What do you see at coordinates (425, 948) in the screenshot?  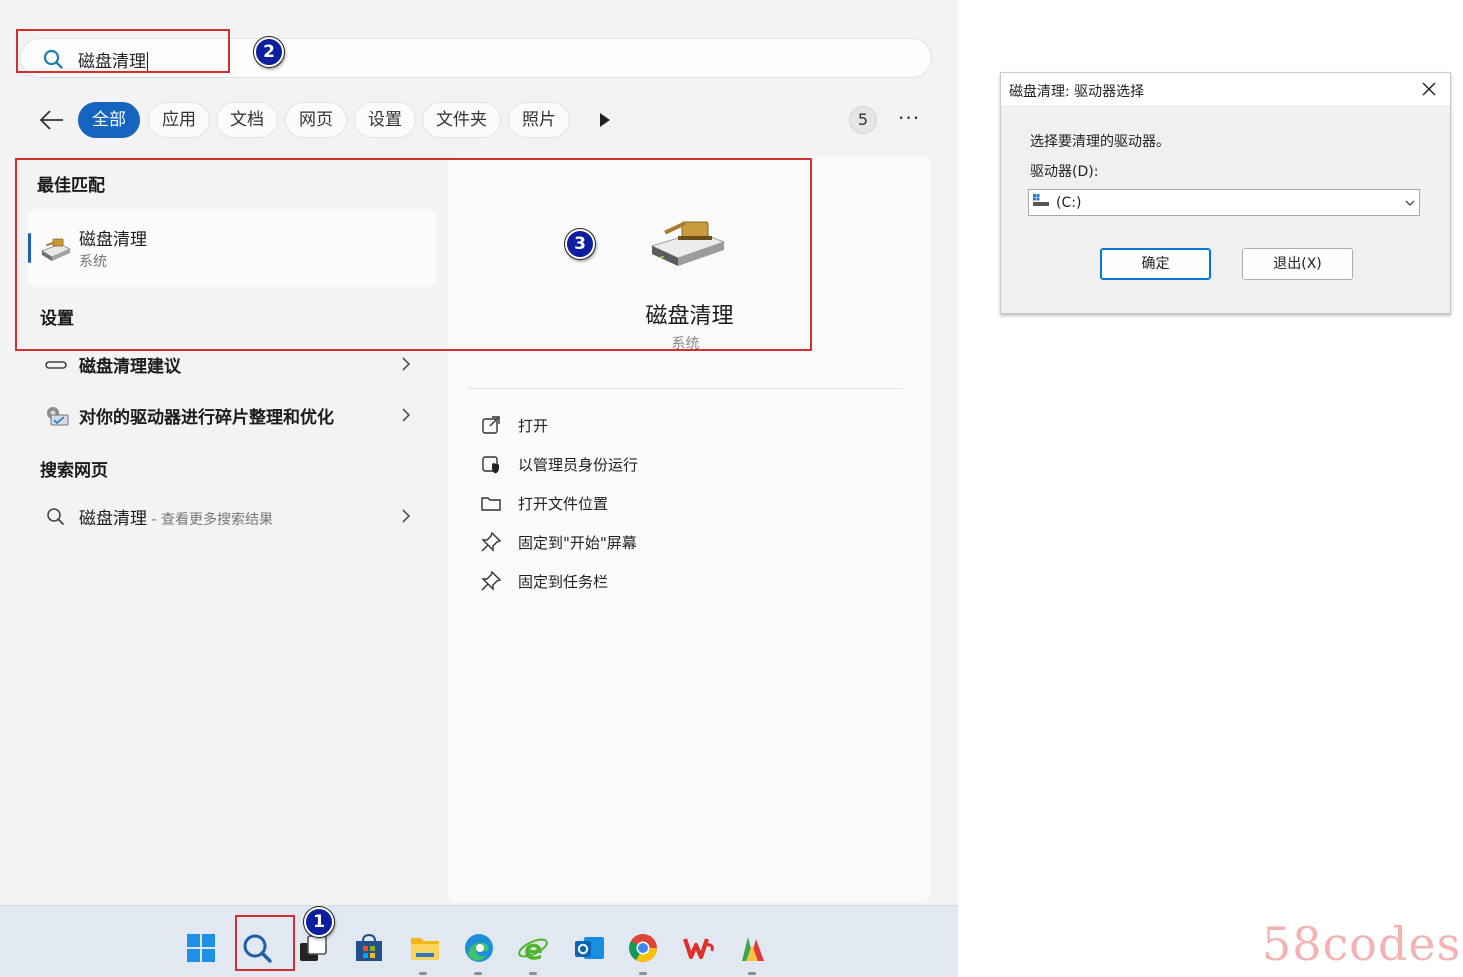 I see `file-explorer-icon` at bounding box center [425, 948].